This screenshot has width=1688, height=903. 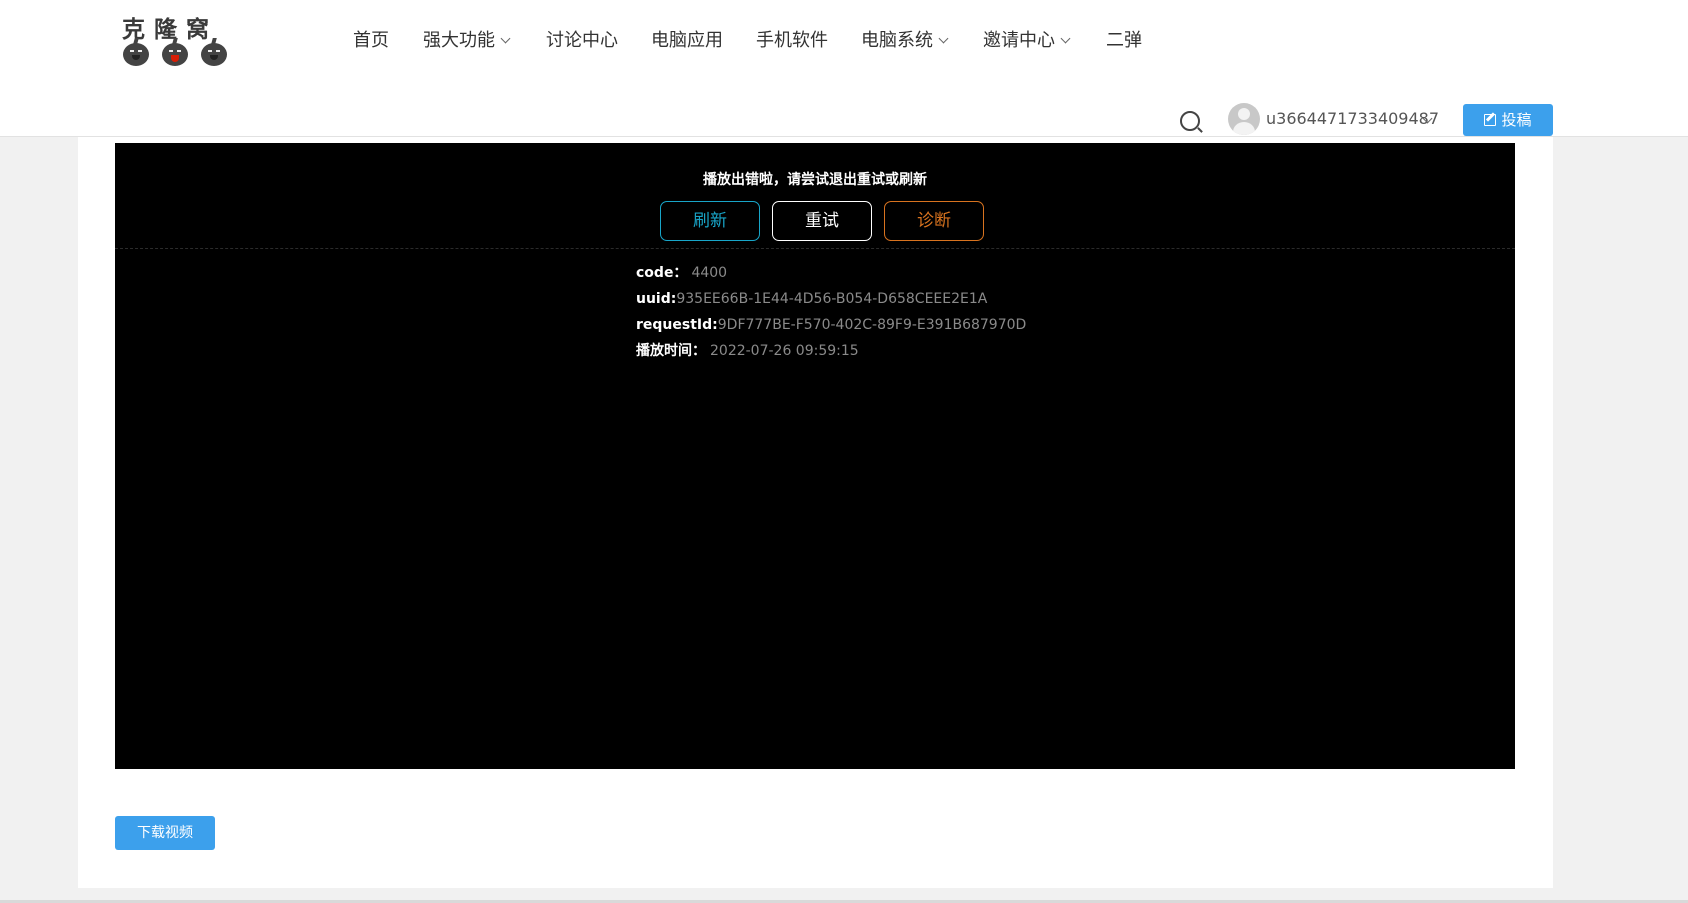 I want to click on divider, so click(x=815, y=248).